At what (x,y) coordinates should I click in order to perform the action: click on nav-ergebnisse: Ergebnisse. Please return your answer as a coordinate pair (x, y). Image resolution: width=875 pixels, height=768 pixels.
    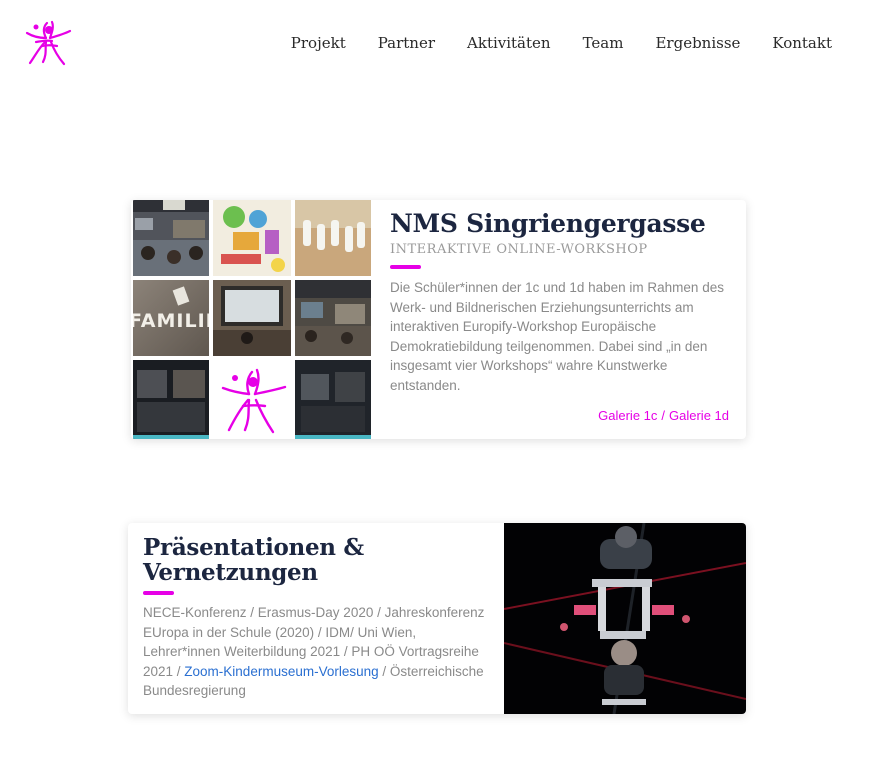
    Looking at the image, I should click on (697, 43).